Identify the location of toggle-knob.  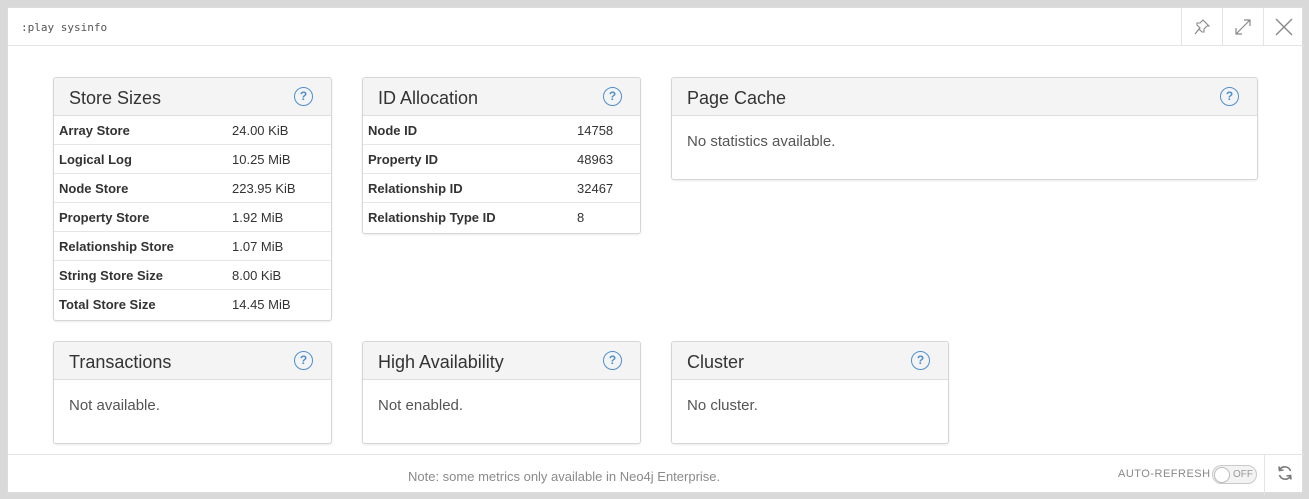
(1222, 475).